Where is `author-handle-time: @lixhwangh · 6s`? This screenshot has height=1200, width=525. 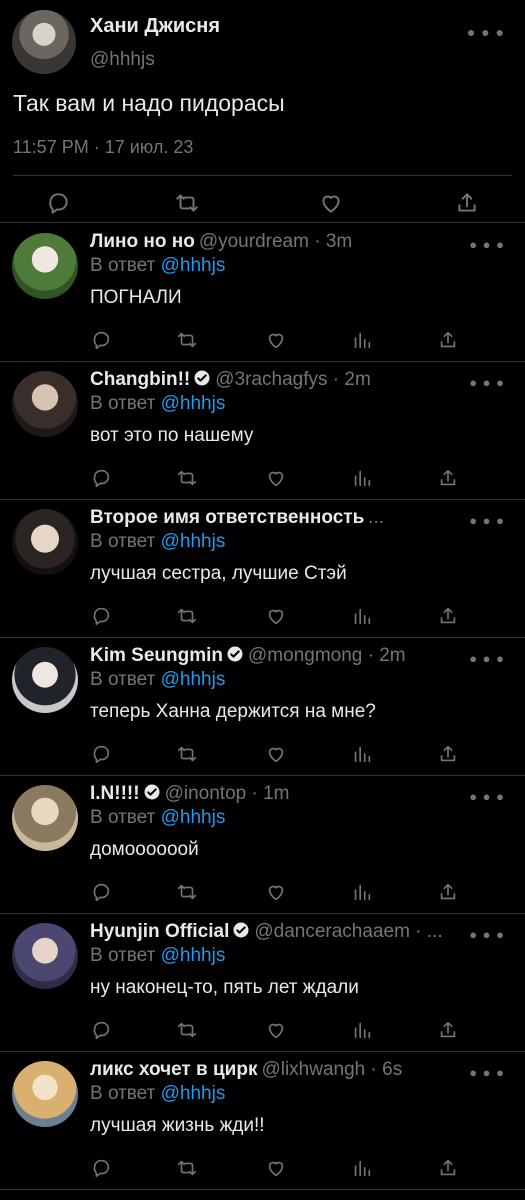 author-handle-time: @lixhwangh · 6s is located at coordinates (331, 1069).